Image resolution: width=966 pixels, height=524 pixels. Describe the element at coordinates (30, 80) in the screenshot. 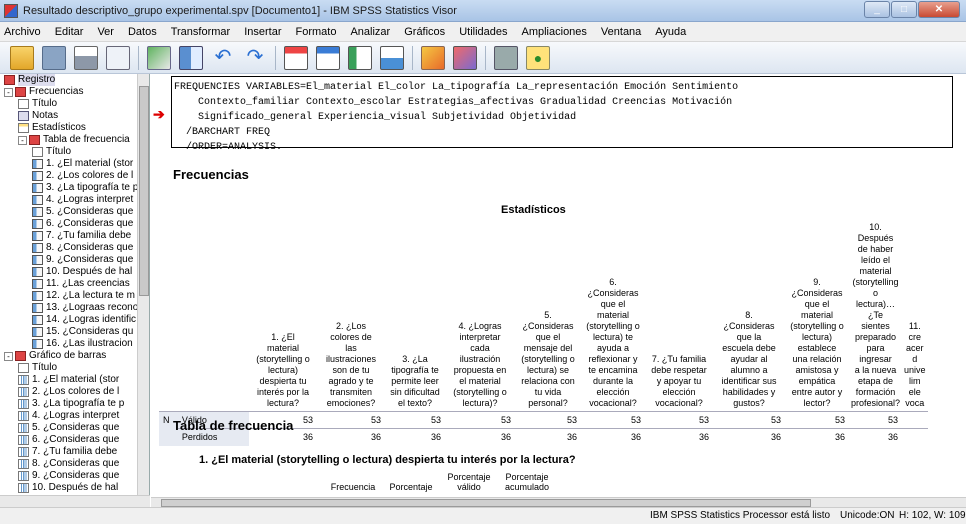

I see `outline-item: Registro` at that location.